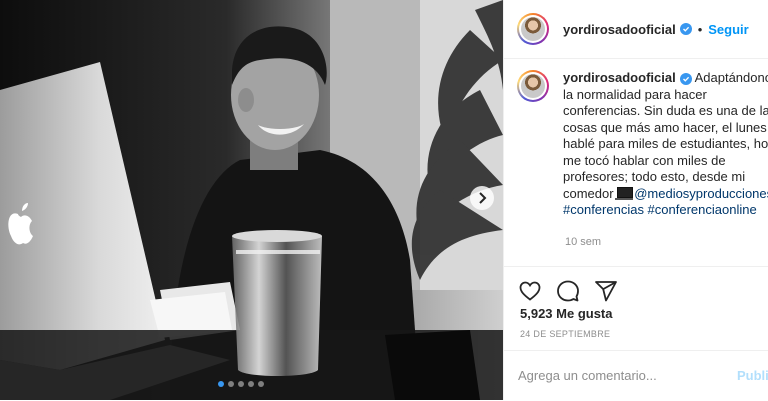  Describe the element at coordinates (618, 375) in the screenshot. I see `comment-input` at that location.